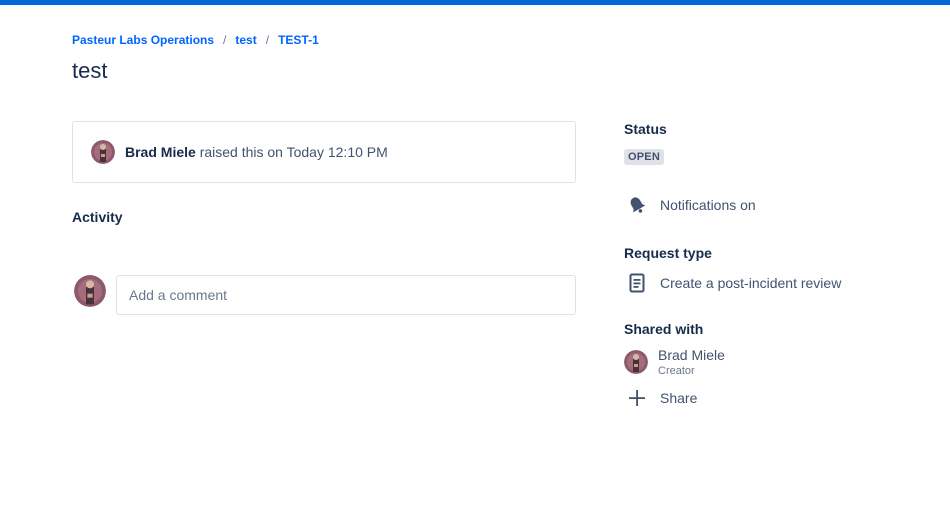 The height and width of the screenshot is (530, 950). Describe the element at coordinates (645, 129) in the screenshot. I see `status-heading: Status` at that location.